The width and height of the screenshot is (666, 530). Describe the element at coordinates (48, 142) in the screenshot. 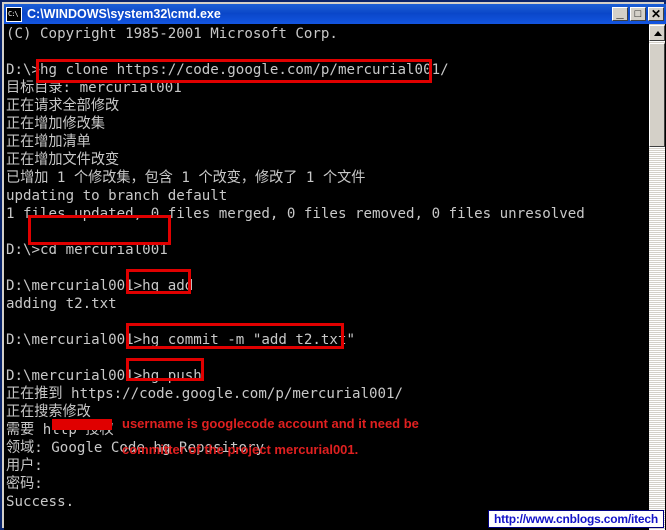

I see `console-line: 正在增加清单` at that location.